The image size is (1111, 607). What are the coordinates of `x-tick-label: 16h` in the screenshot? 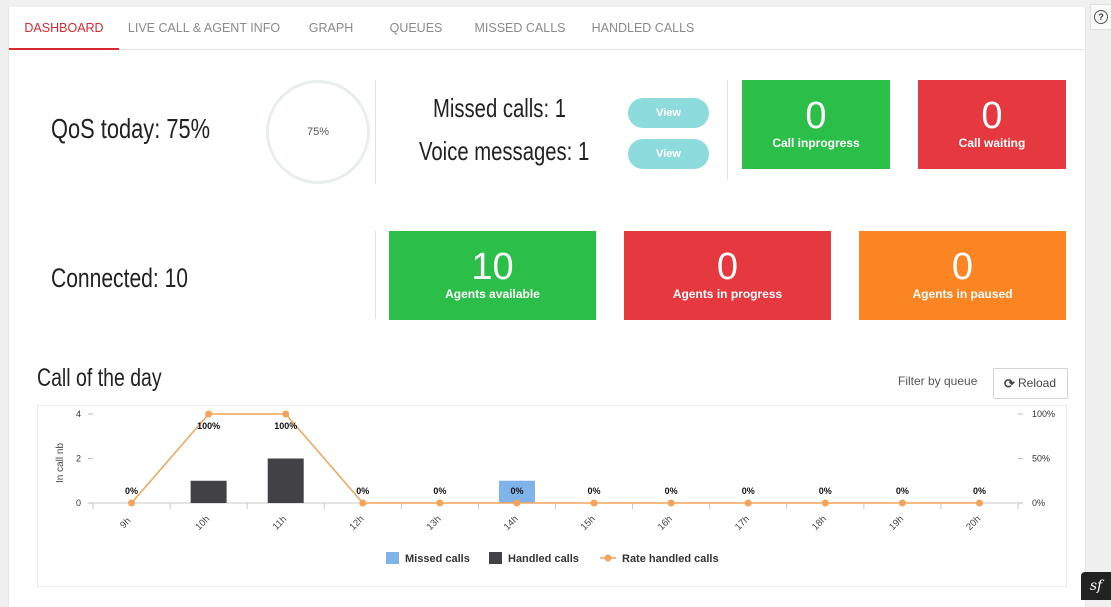 It's located at (665, 523).